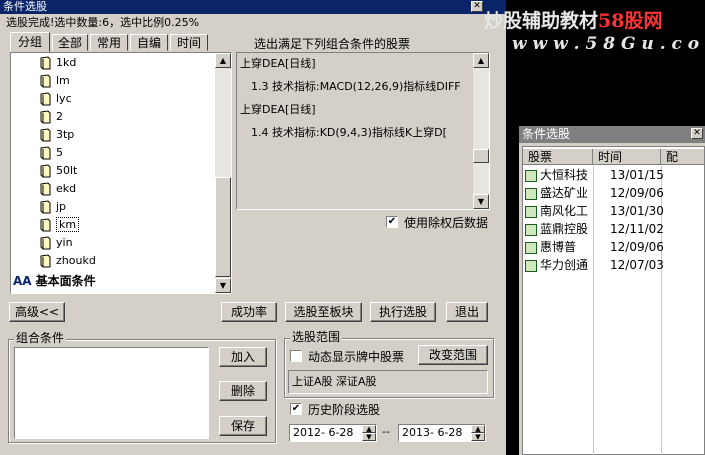 The image size is (705, 455). What do you see at coordinates (61, 206) in the screenshot?
I see `tree-item-label: jp` at bounding box center [61, 206].